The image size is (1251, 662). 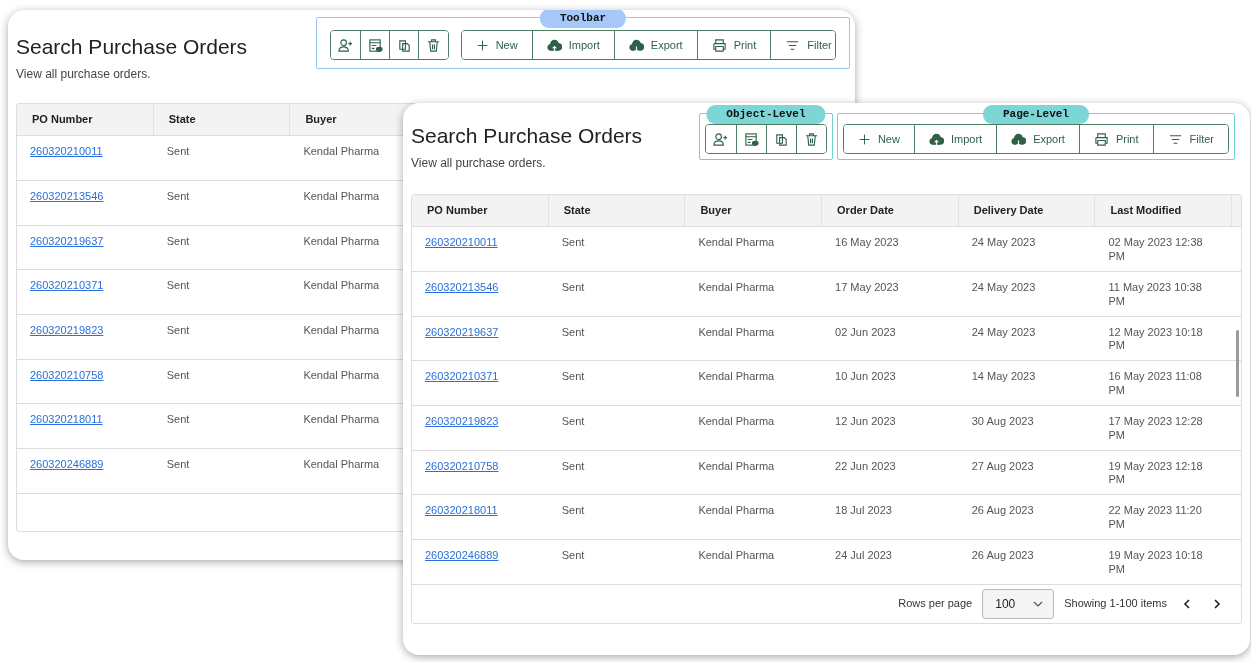 What do you see at coordinates (1115, 604) in the screenshot?
I see `item-count: Showing 1-100 items` at bounding box center [1115, 604].